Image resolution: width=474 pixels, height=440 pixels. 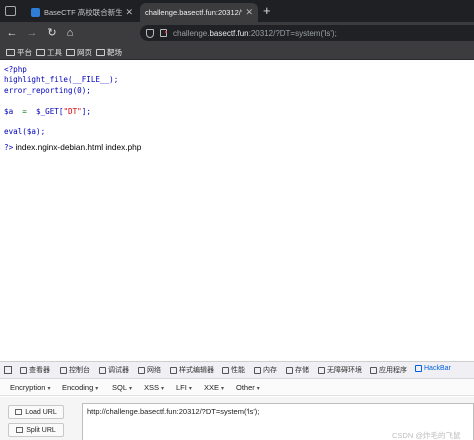 What do you see at coordinates (184, 387) in the screenshot?
I see `menu-lfi: LFI ▾` at bounding box center [184, 387].